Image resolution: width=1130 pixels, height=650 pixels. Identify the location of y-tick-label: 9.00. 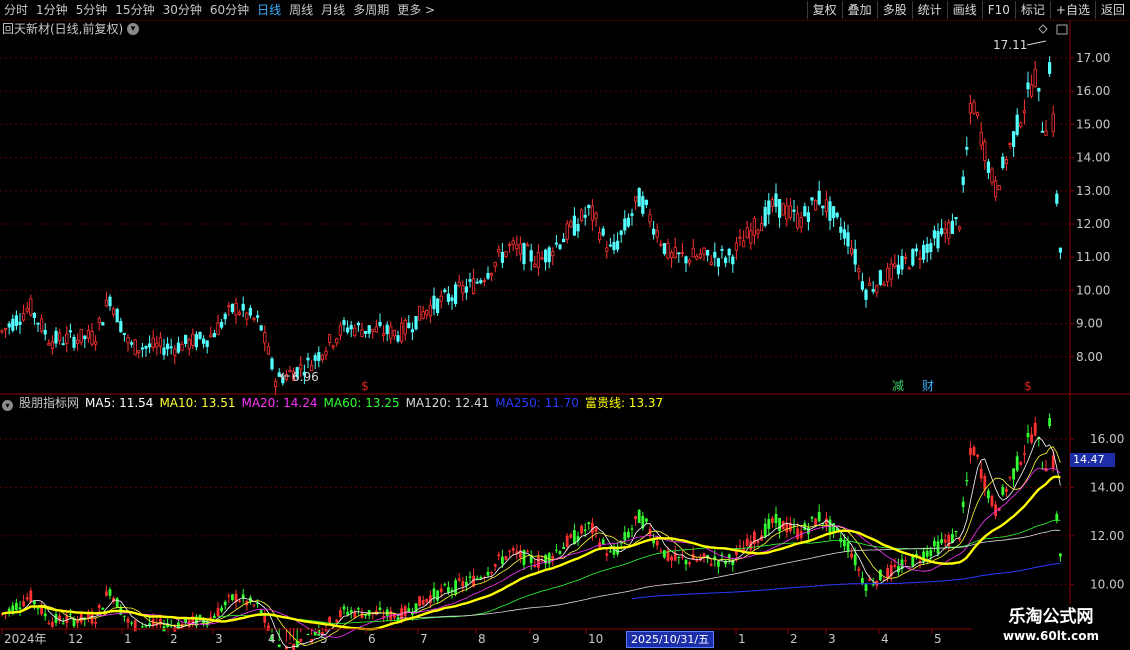
(1089, 324).